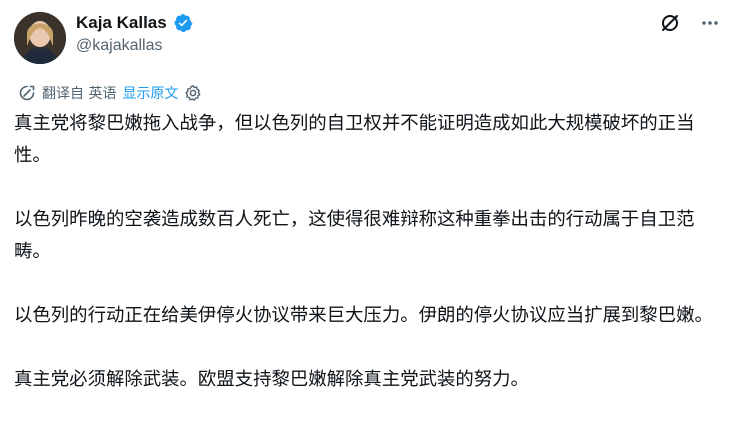 The image size is (735, 422). What do you see at coordinates (183, 23) in the screenshot?
I see `verified-badge-icon` at bounding box center [183, 23].